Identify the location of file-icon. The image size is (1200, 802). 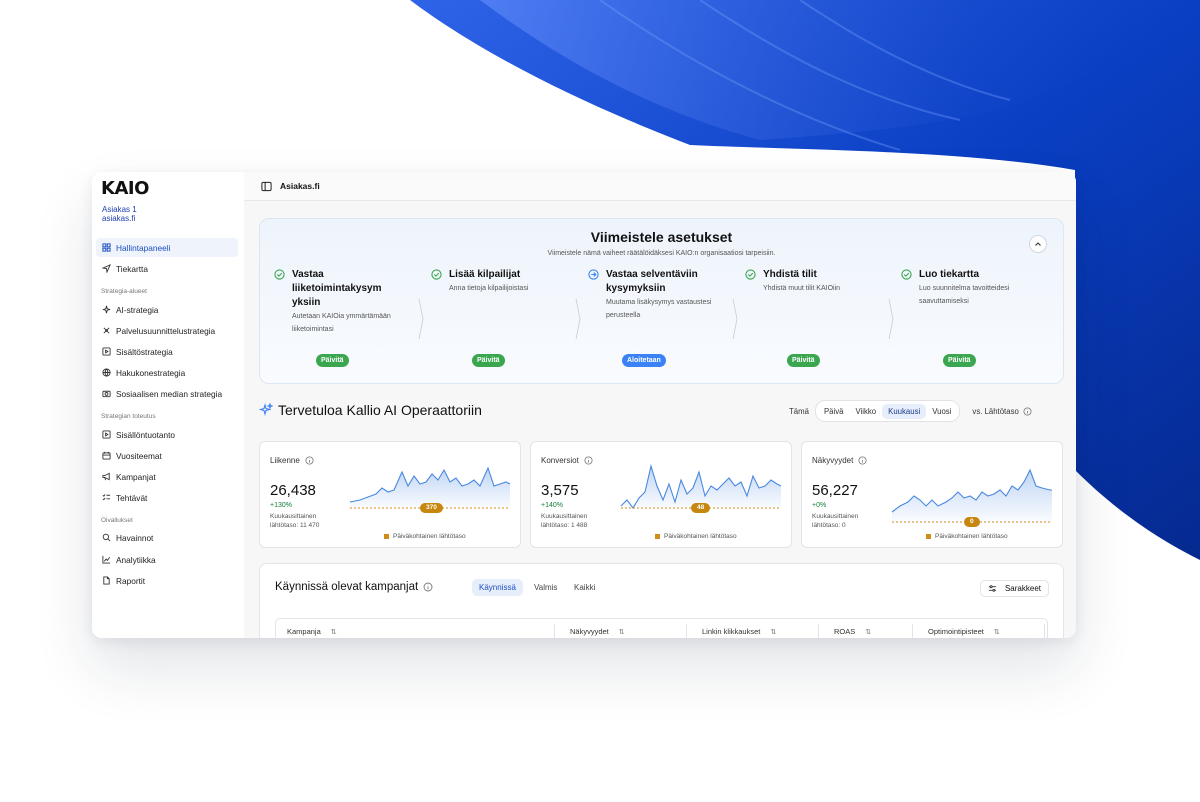
(106, 581).